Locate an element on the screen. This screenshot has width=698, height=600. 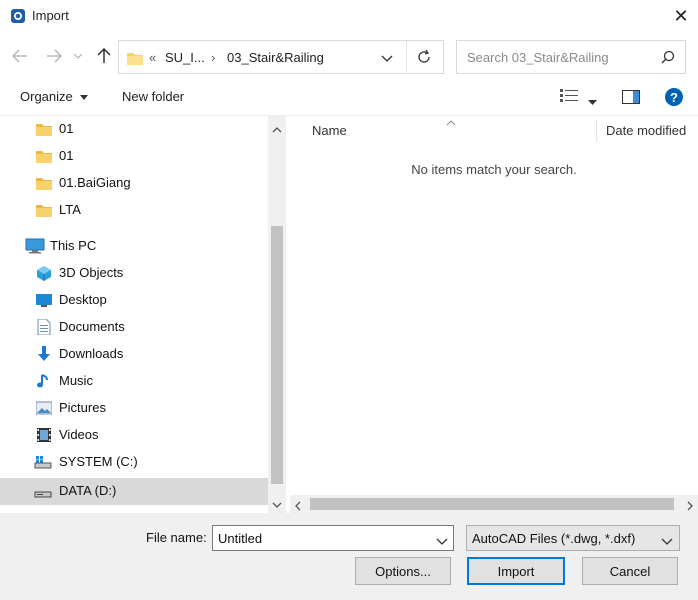
sidebar-item-label: This PC is located at coordinates (73, 245).